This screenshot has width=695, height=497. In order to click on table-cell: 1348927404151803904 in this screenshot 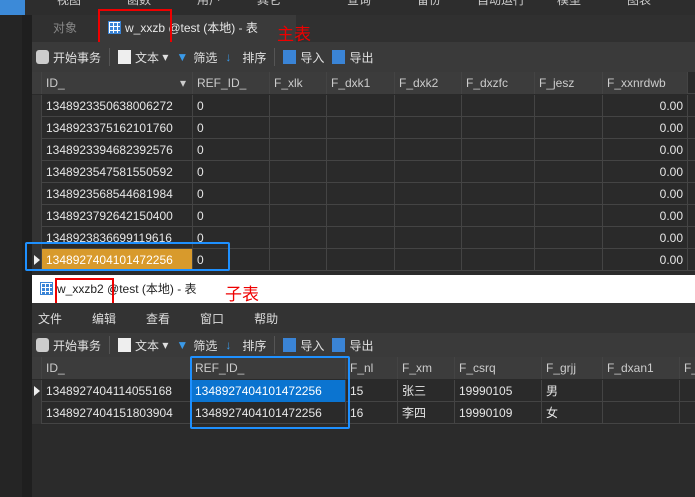, I will do `click(116, 413)`.